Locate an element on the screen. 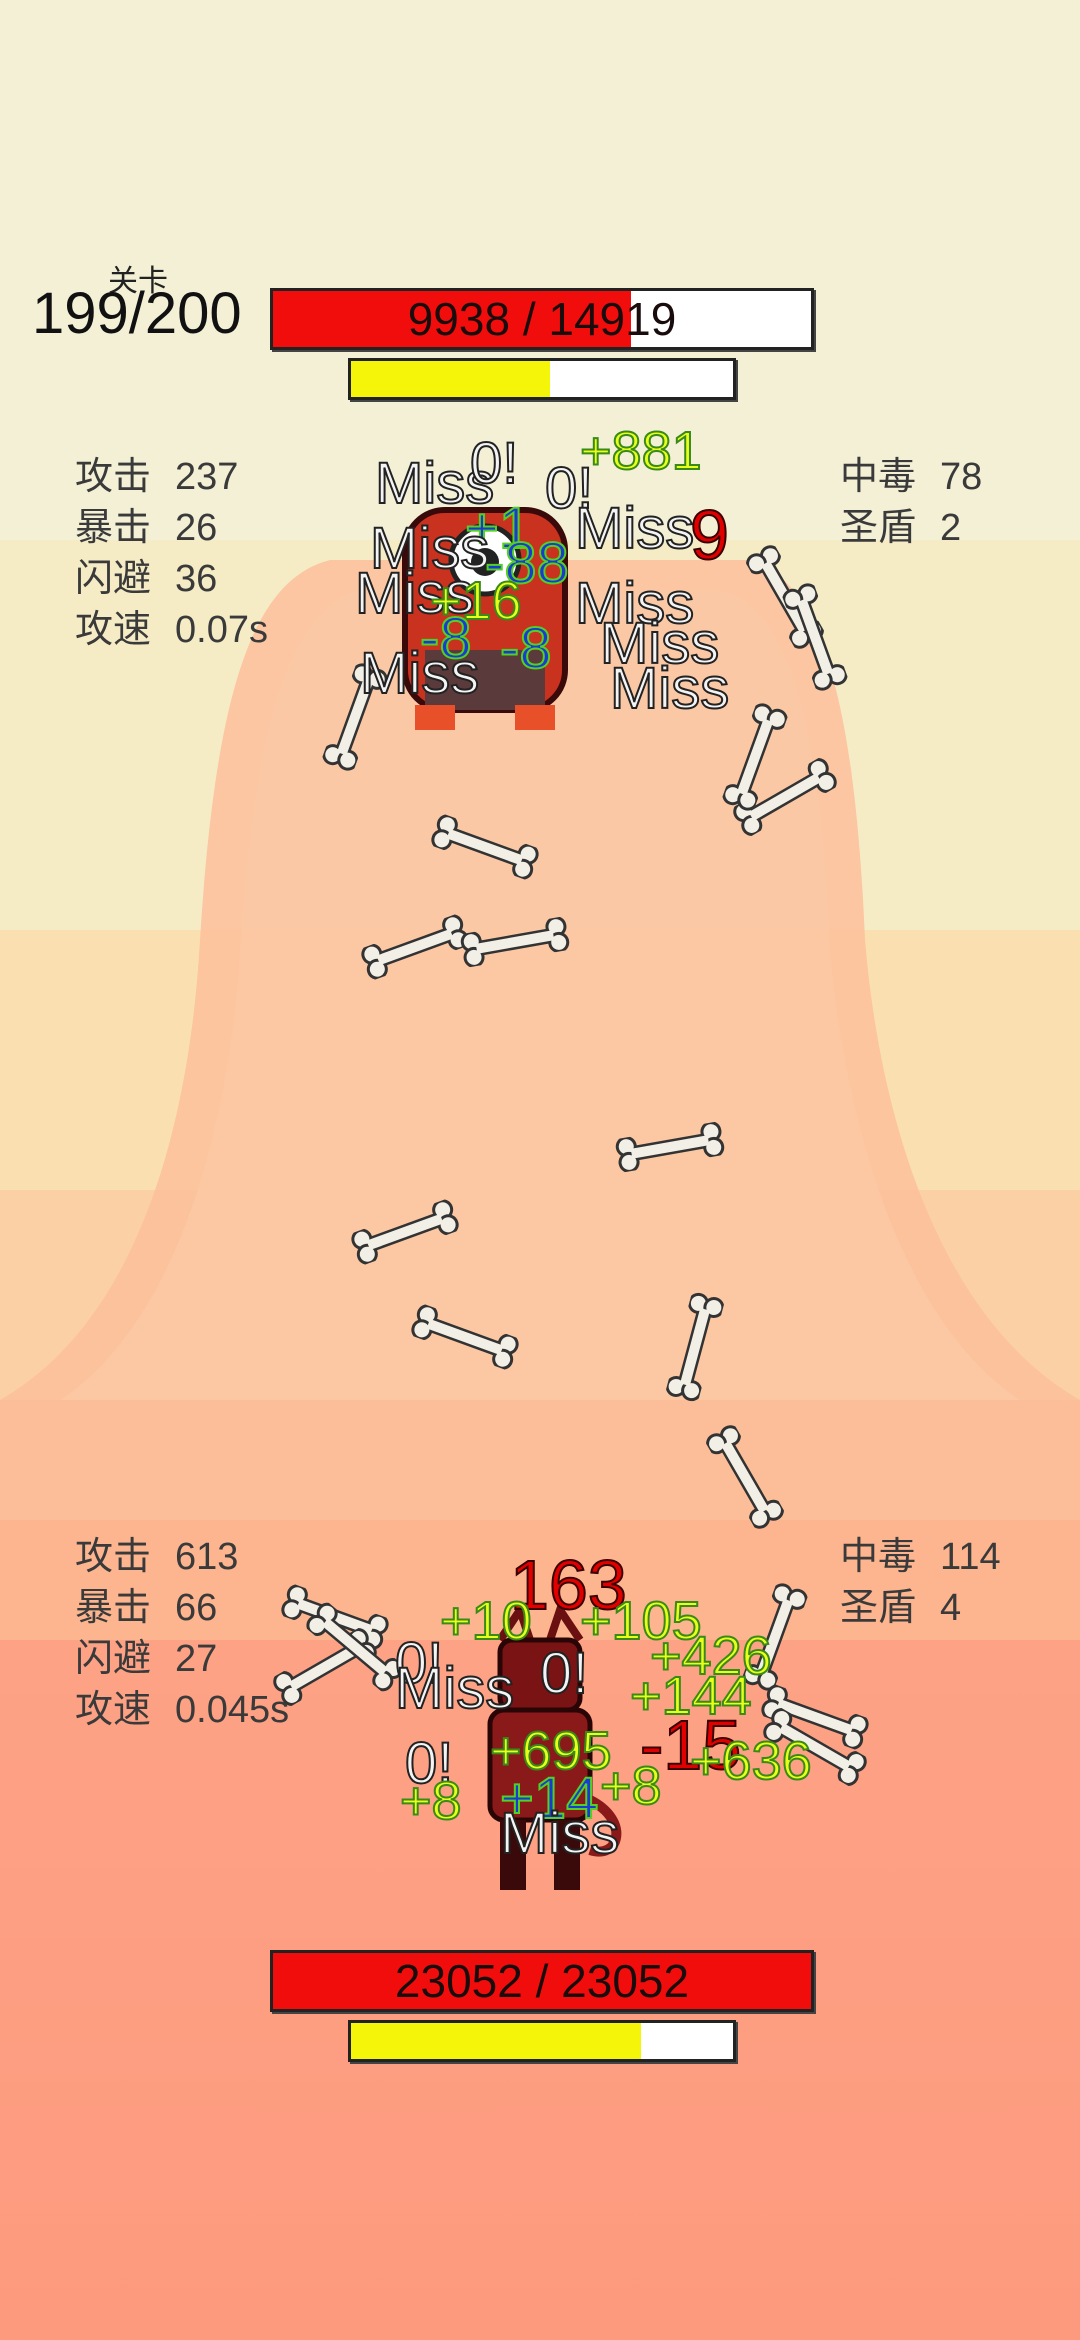 The height and width of the screenshot is (2340, 1080). enemy-stats-right: 中毒 78 圣盾 2 is located at coordinates (911, 503).